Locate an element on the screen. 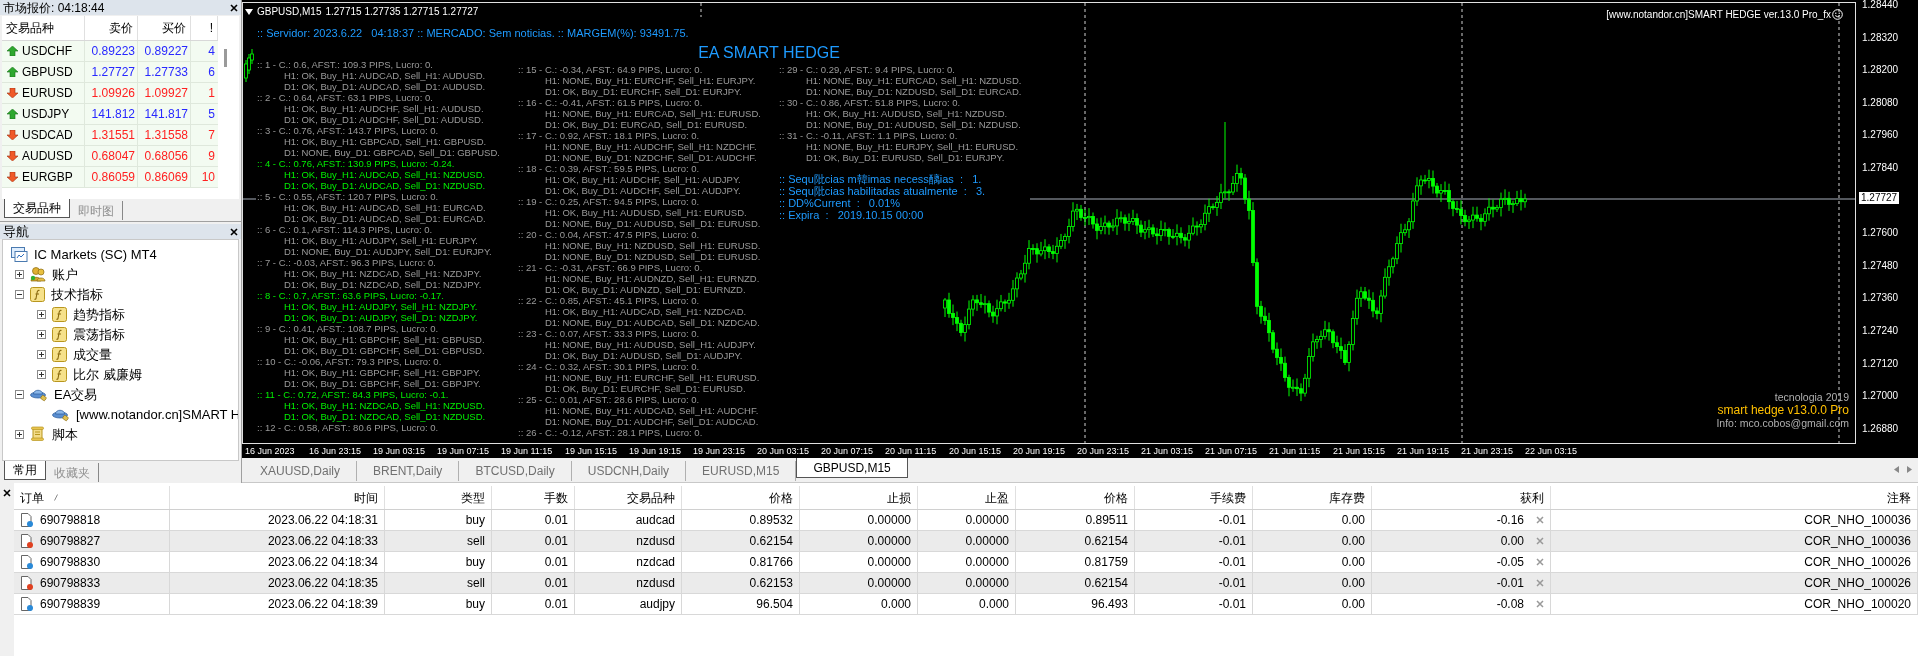 The image size is (1918, 656). tree-item: 账户 is located at coordinates (65, 274).